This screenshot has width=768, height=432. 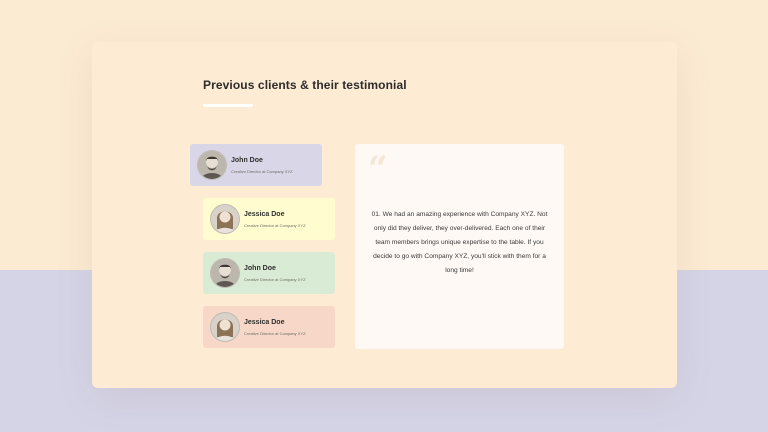 What do you see at coordinates (305, 85) in the screenshot?
I see `section-title: Previous clients & their testimonial` at bounding box center [305, 85].